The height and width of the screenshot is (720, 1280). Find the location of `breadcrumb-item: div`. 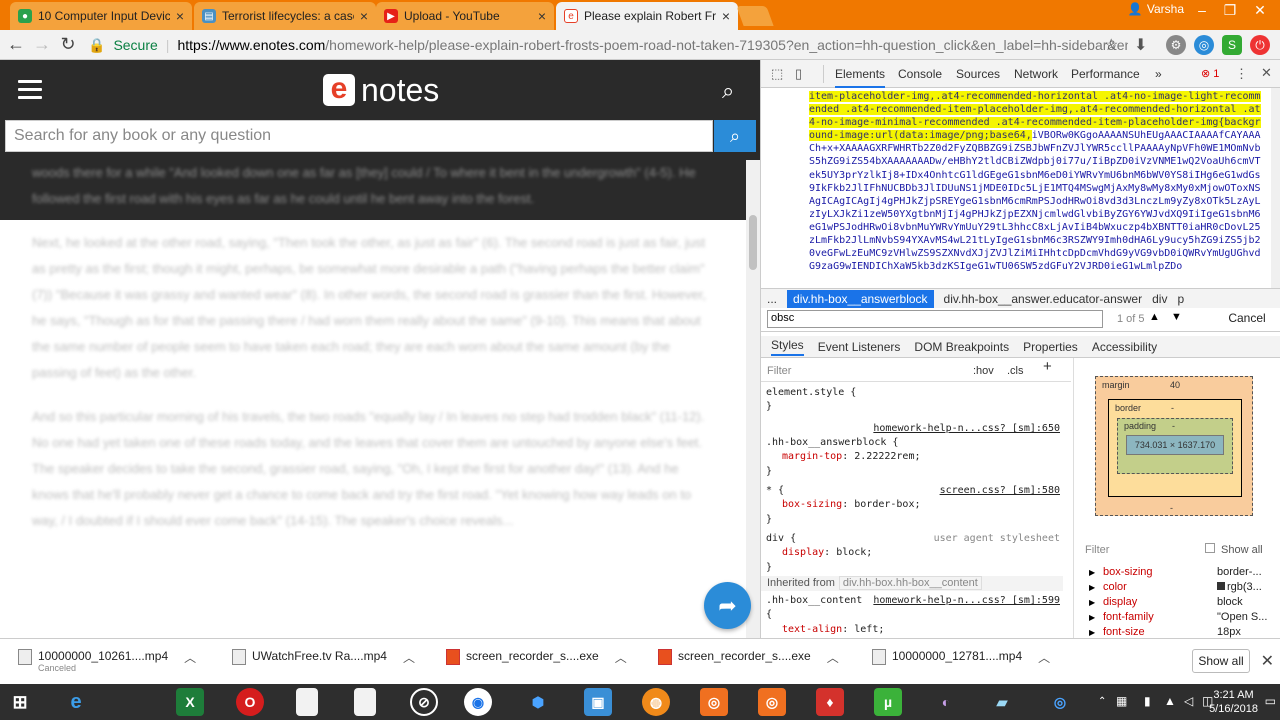

breadcrumb-item: div is located at coordinates (1159, 299).